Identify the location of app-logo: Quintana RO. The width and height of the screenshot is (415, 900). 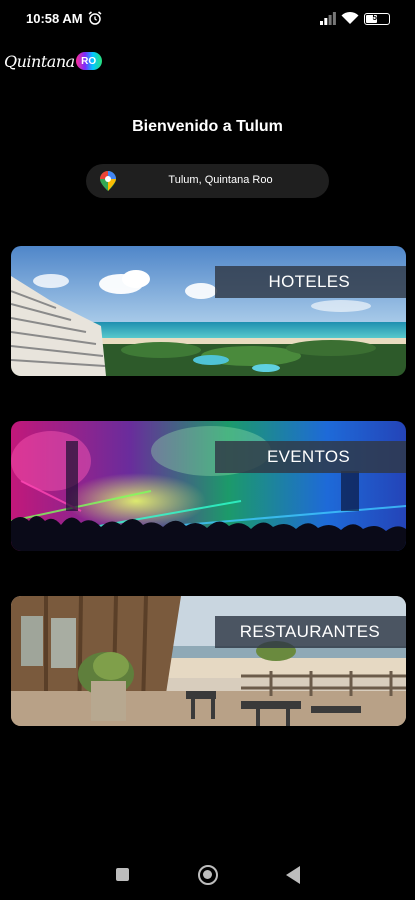
(53, 61).